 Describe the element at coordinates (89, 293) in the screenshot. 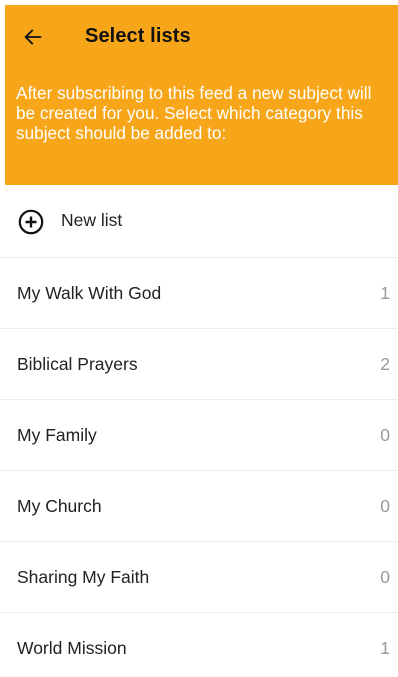

I see `list-item-label: My Walk With God` at that location.